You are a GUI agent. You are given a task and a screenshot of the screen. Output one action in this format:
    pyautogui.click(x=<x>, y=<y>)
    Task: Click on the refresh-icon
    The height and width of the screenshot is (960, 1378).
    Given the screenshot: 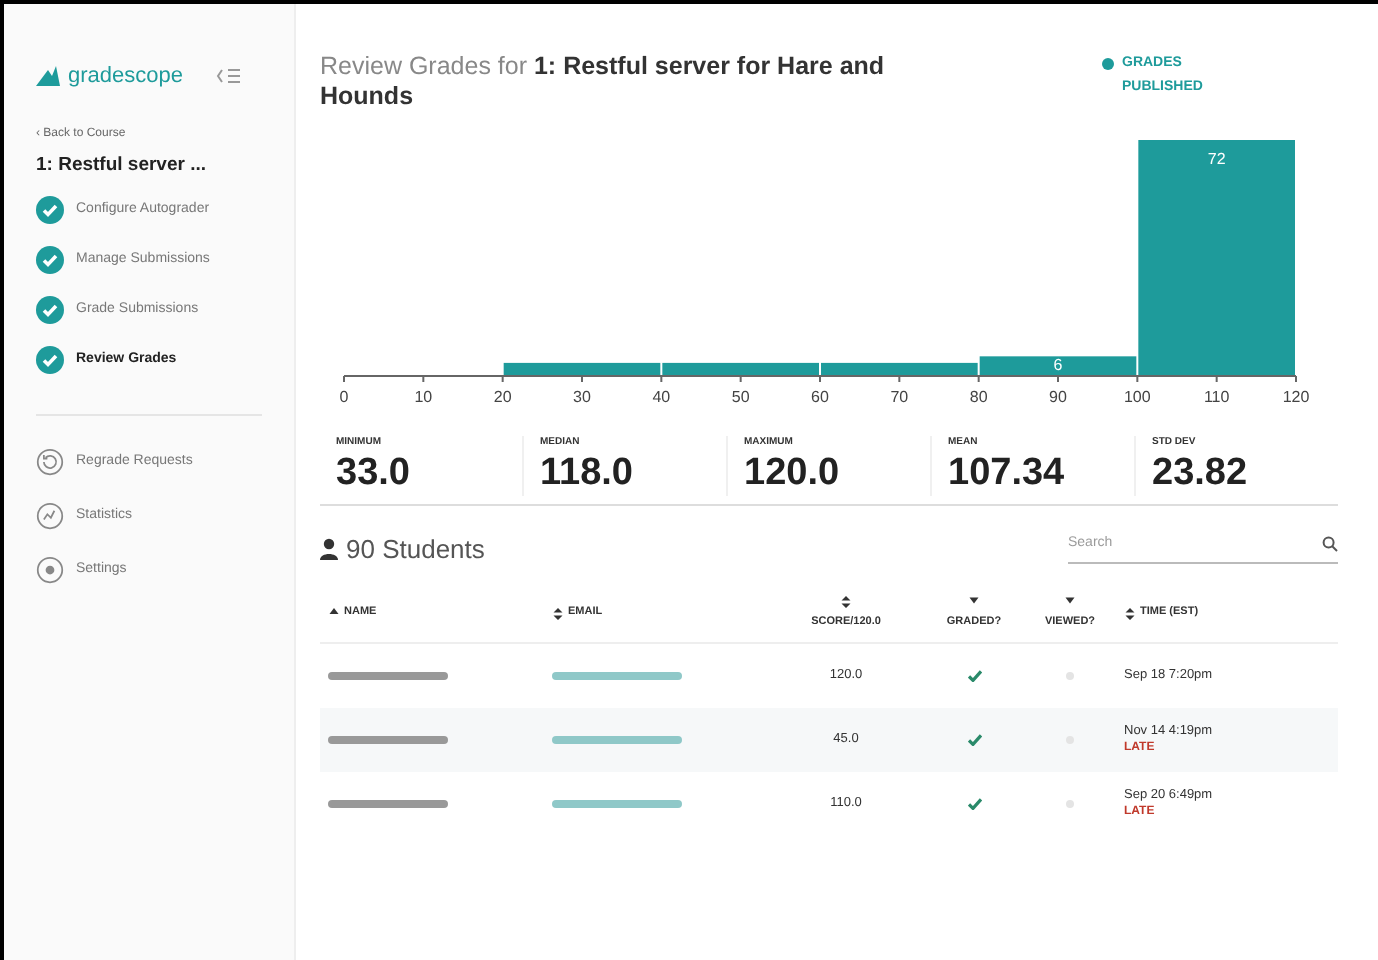 What is the action you would take?
    pyautogui.click(x=50, y=461)
    